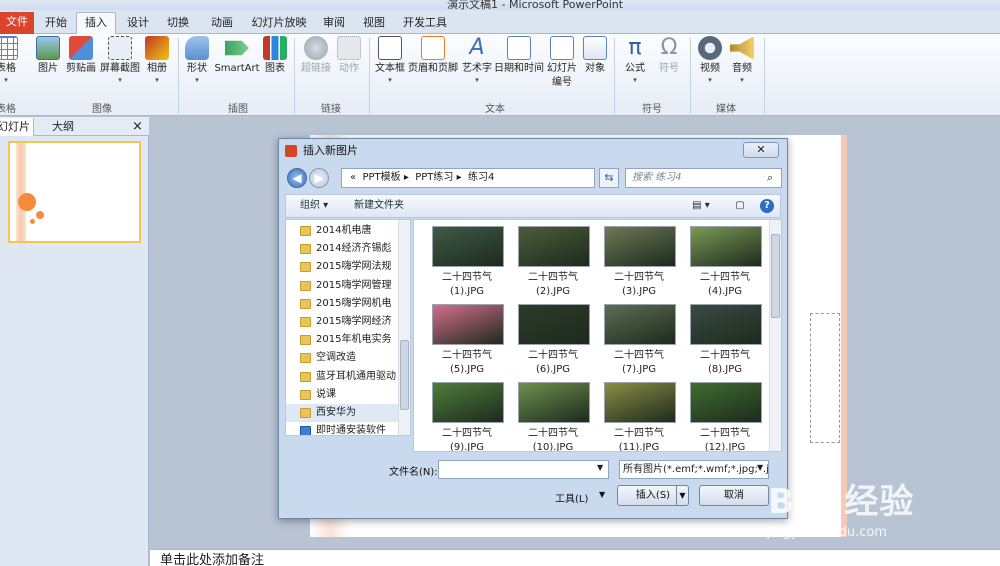  Describe the element at coordinates (138, 23) in the screenshot. I see `tab-design: 设计` at that location.